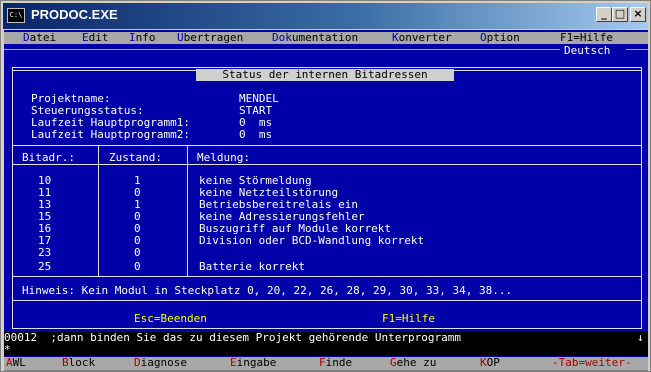 This screenshot has width=651, height=372. What do you see at coordinates (620, 14) in the screenshot?
I see `maximize-button: □` at bounding box center [620, 14].